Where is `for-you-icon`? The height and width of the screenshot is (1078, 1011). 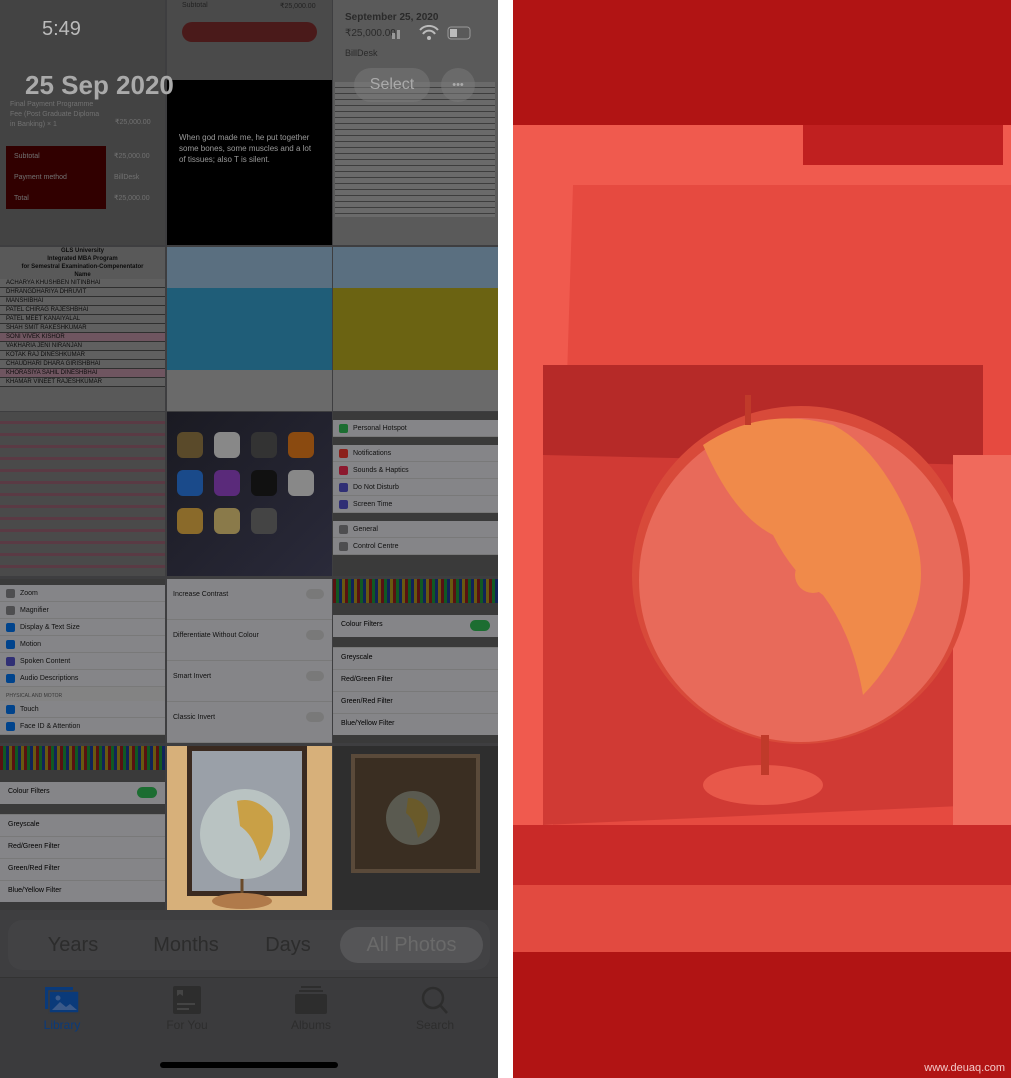
for-you-icon is located at coordinates (187, 1000).